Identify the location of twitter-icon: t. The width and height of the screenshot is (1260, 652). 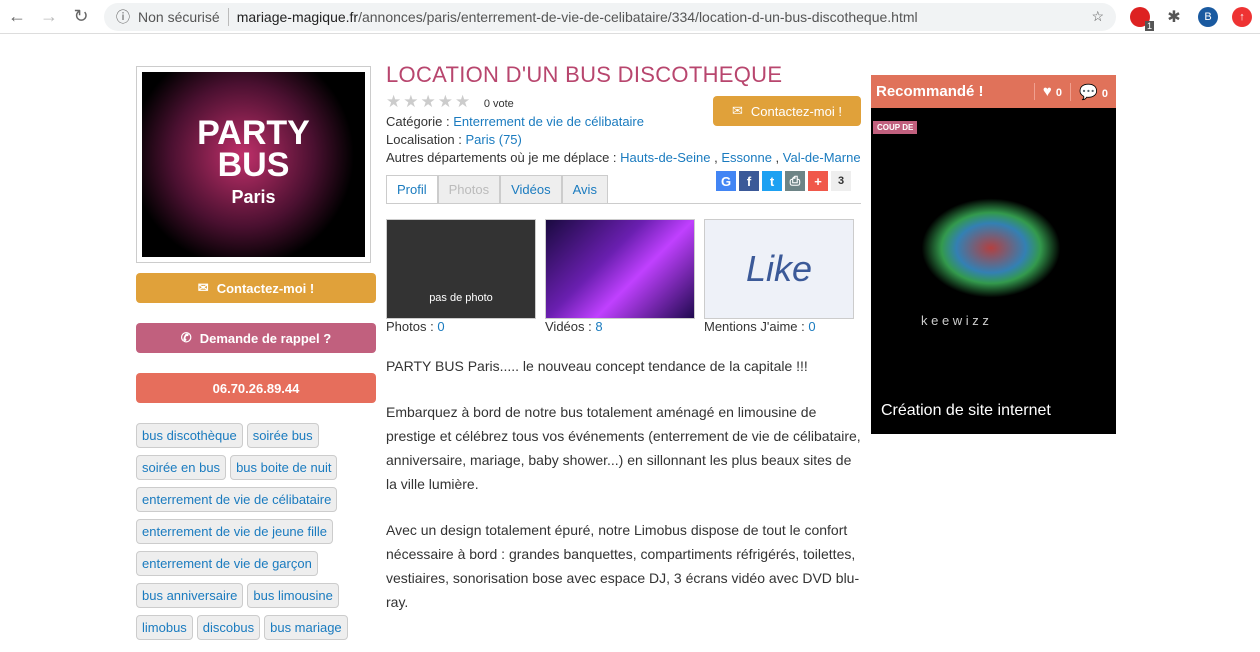
(772, 181).